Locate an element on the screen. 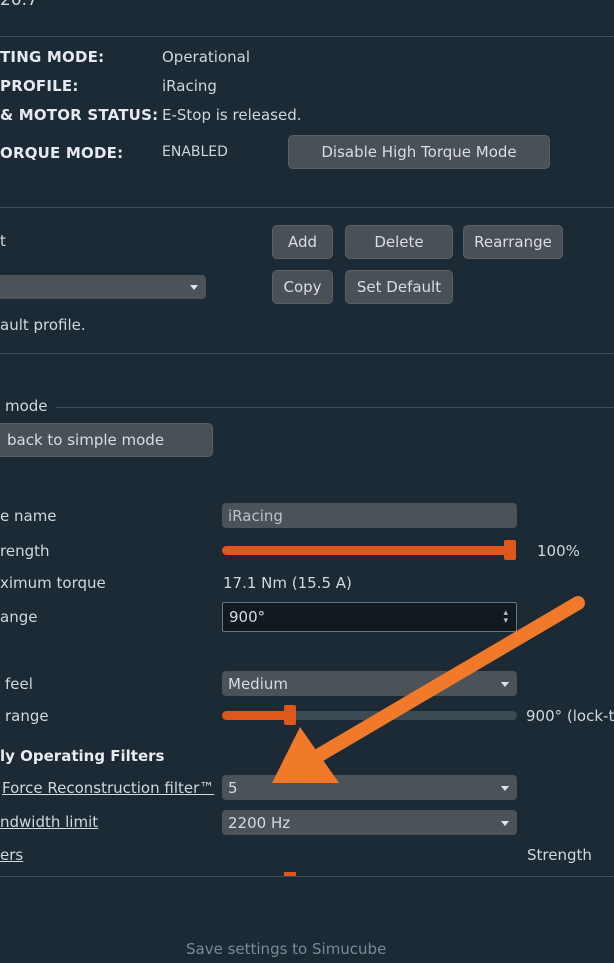 The width and height of the screenshot is (614, 963). status-divider is located at coordinates (307, 207).